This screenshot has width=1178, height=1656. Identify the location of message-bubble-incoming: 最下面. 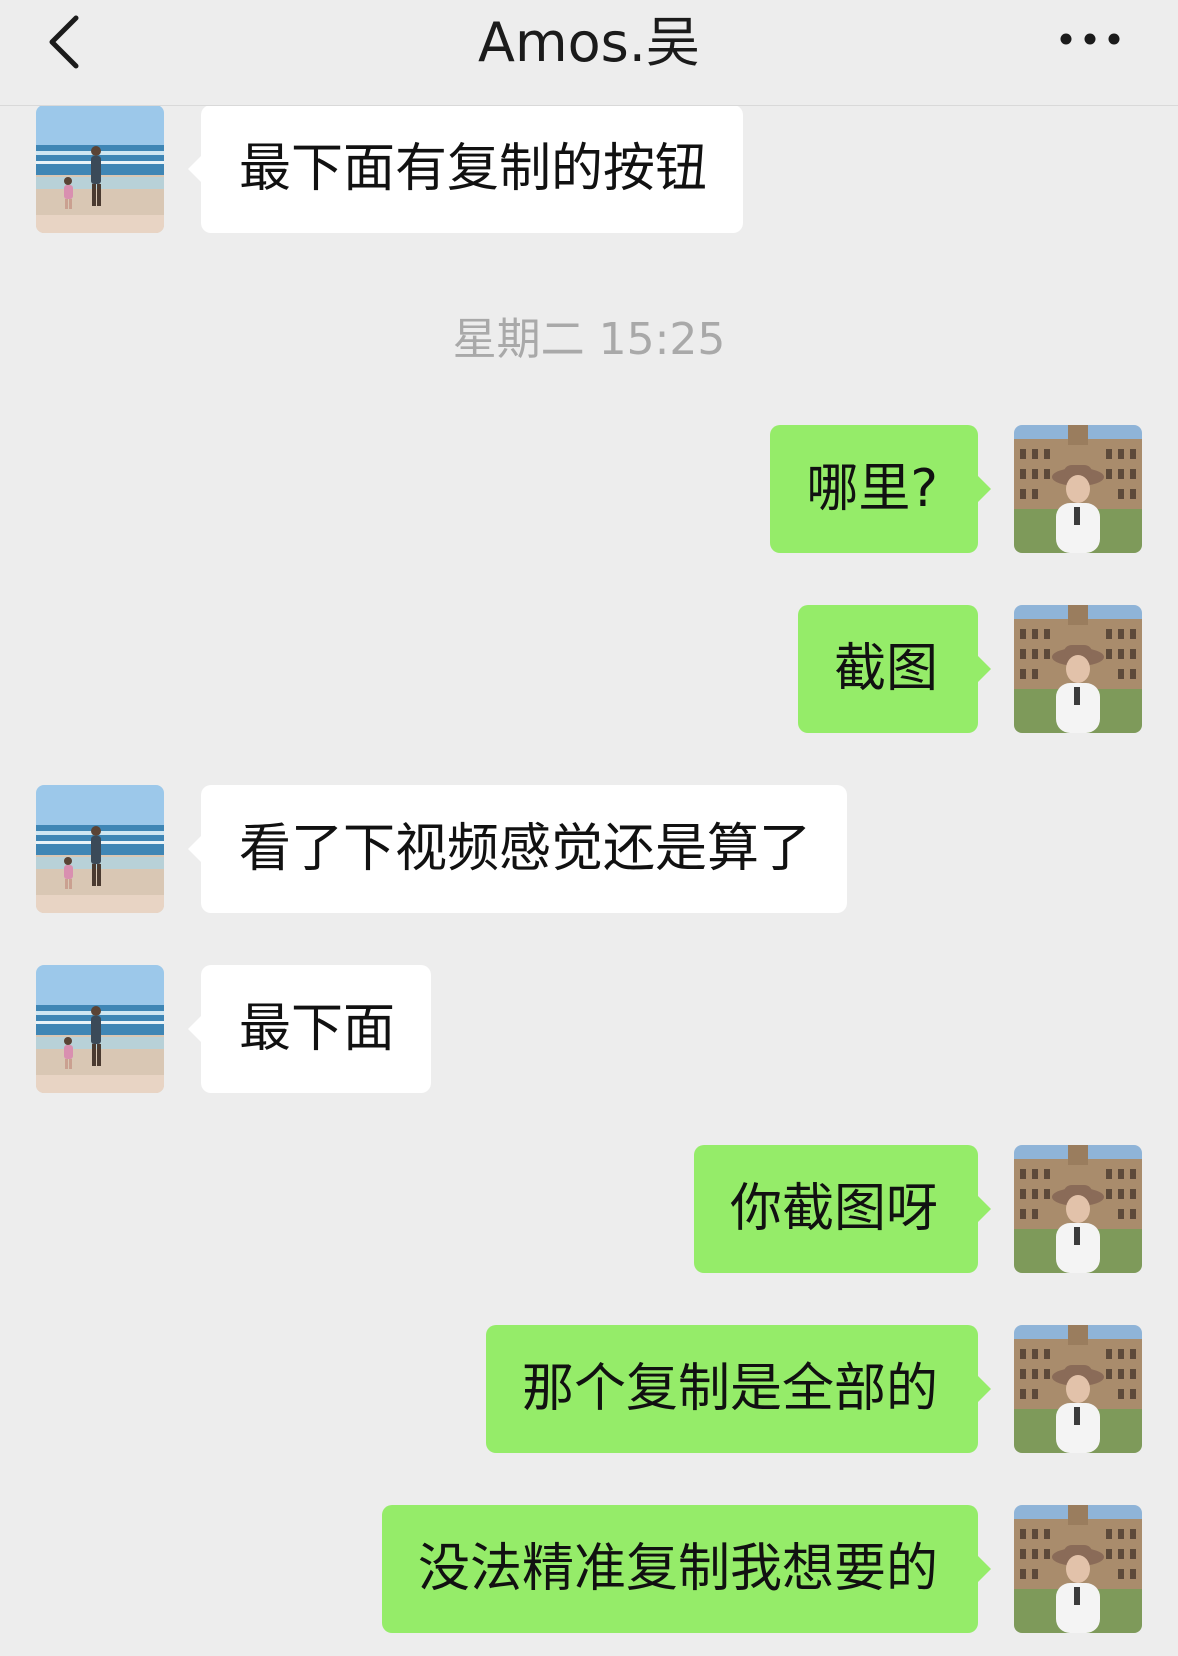
(309, 1029).